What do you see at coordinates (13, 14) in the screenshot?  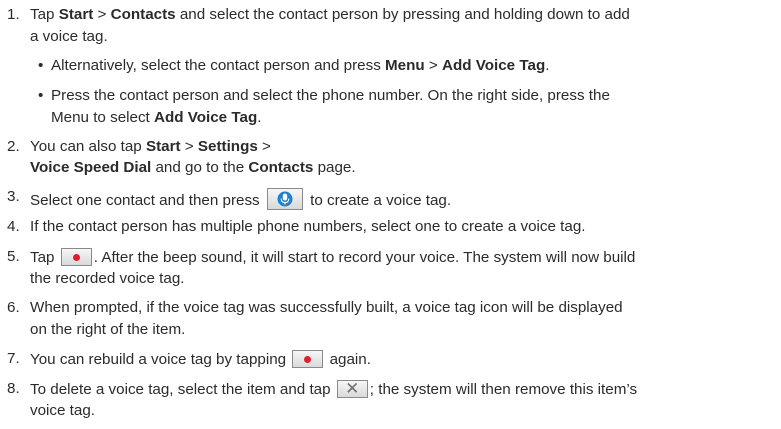 I see `step-1-number: 1.` at bounding box center [13, 14].